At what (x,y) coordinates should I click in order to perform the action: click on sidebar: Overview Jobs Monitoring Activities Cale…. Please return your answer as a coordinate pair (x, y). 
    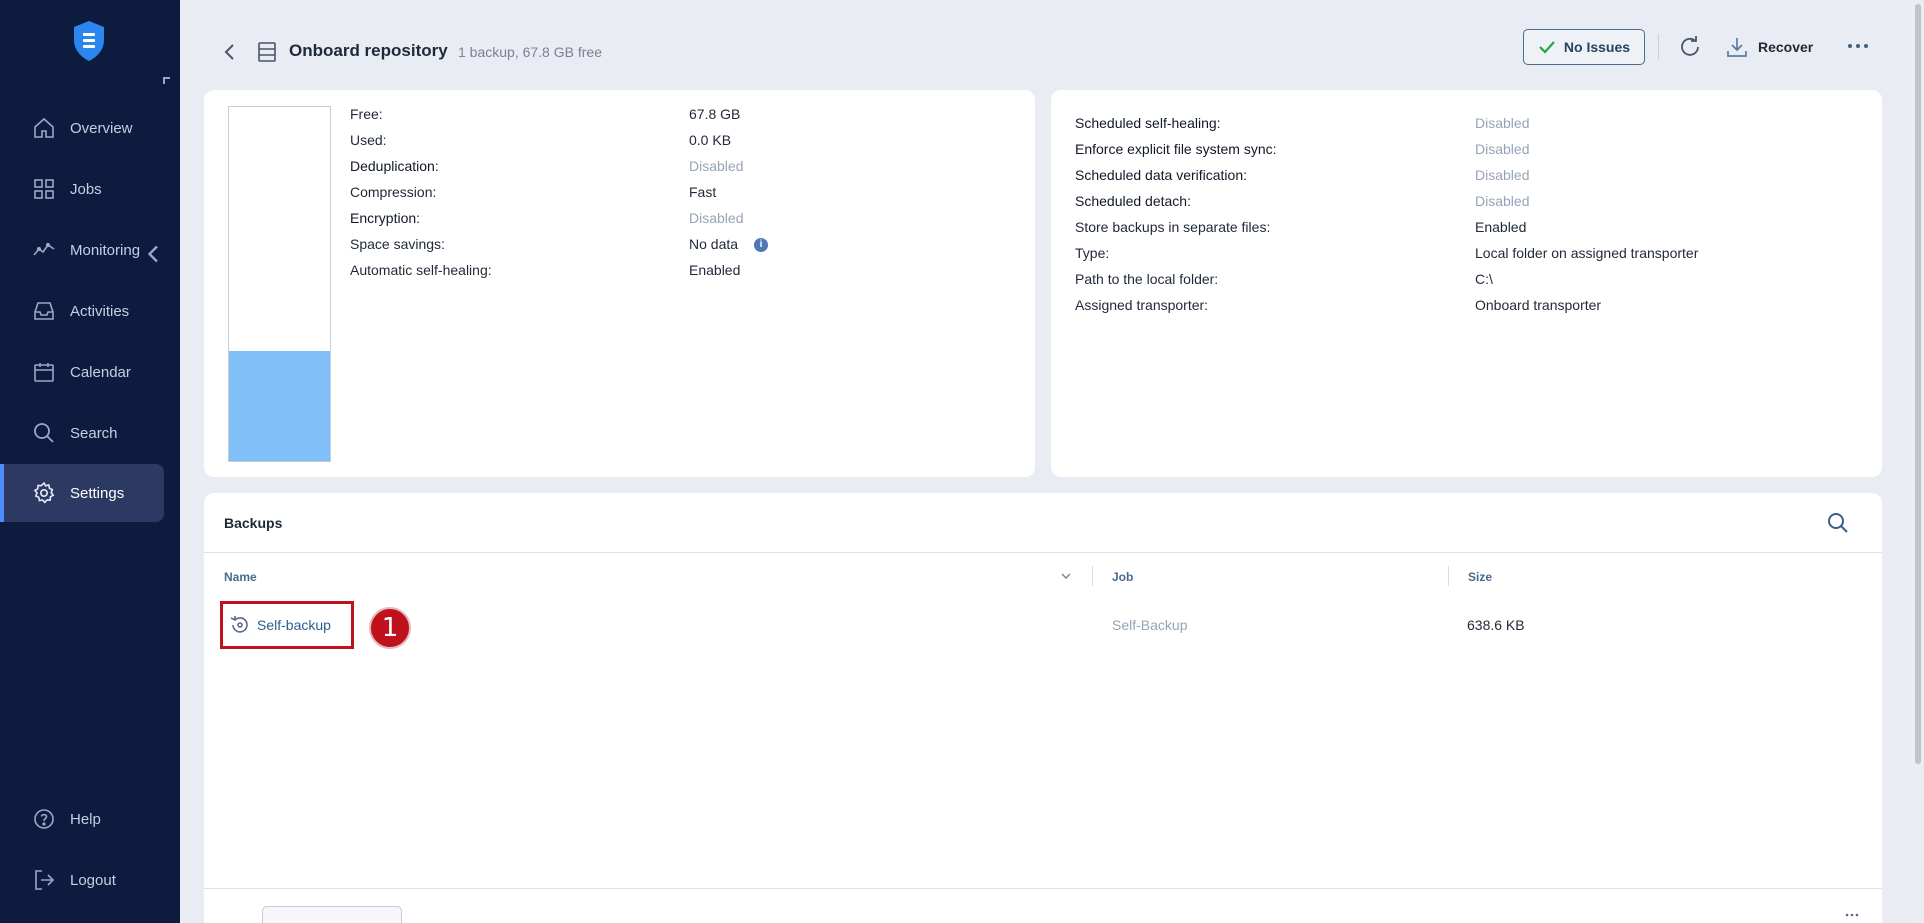
    Looking at the image, I should click on (90, 461).